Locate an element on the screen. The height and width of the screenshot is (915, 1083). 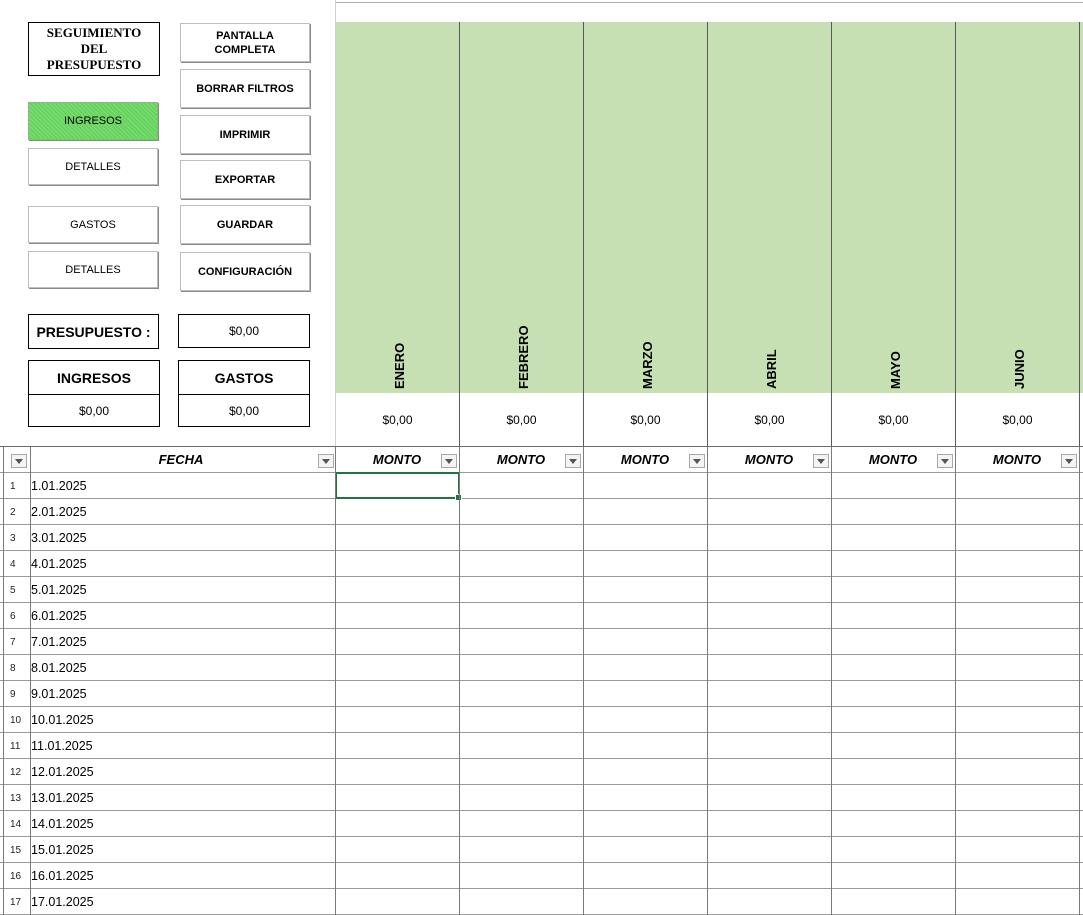
date-cell: 9.01.2025 is located at coordinates (59, 694).